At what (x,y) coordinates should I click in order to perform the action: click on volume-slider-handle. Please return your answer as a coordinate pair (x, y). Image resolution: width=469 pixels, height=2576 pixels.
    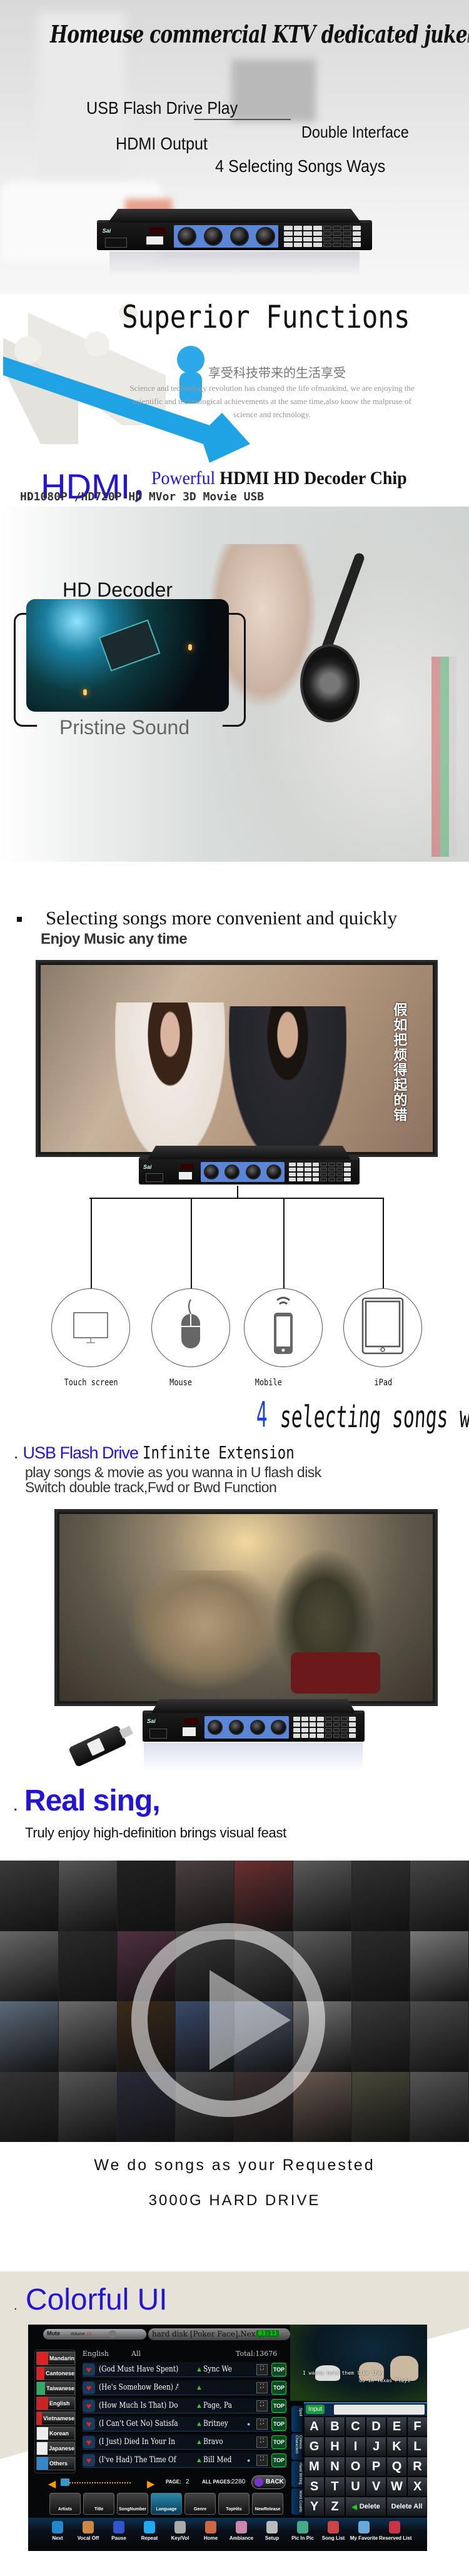
    Looking at the image, I should click on (112, 2334).